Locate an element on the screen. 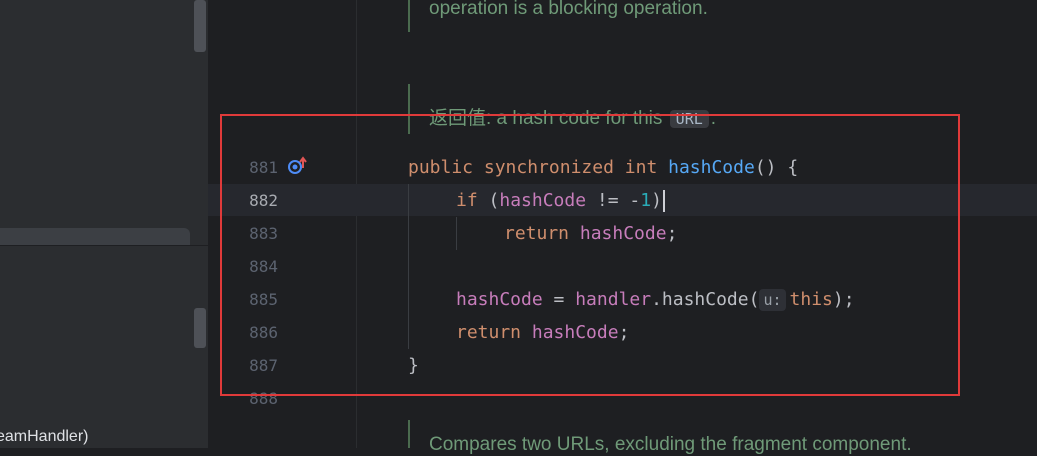 The width and height of the screenshot is (1037, 456). panel-divider is located at coordinates (104, 245).